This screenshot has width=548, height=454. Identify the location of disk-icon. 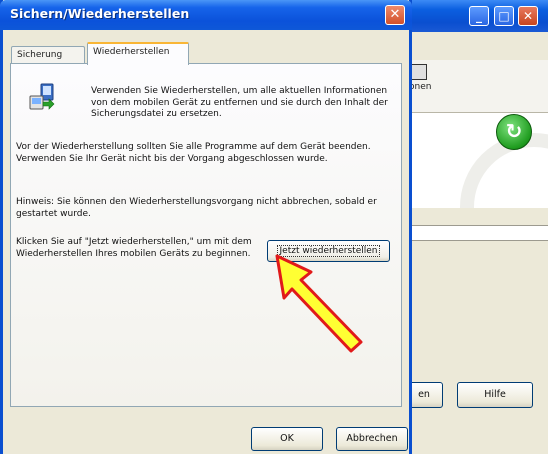
(419, 72).